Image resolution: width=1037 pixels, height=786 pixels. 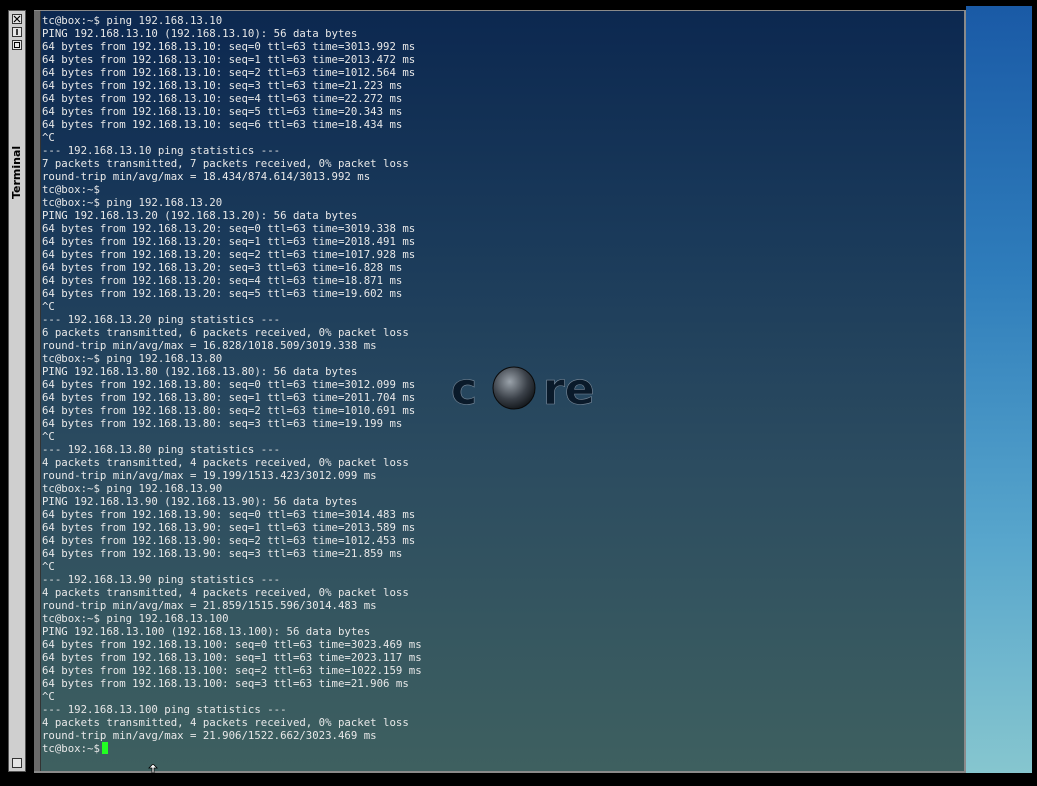 I want to click on minimize-glyph, so click(x=17, y=32).